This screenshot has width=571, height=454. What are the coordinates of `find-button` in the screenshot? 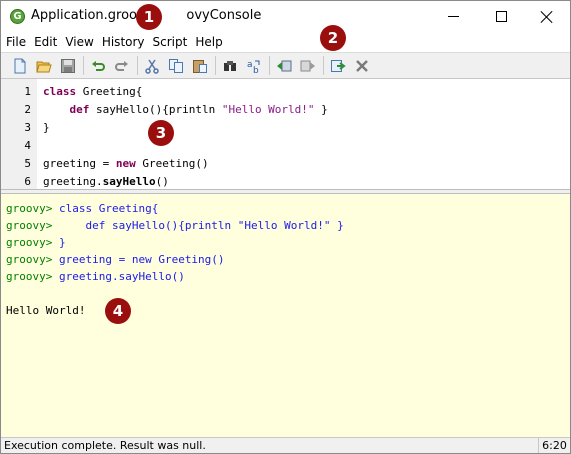 It's located at (229, 65).